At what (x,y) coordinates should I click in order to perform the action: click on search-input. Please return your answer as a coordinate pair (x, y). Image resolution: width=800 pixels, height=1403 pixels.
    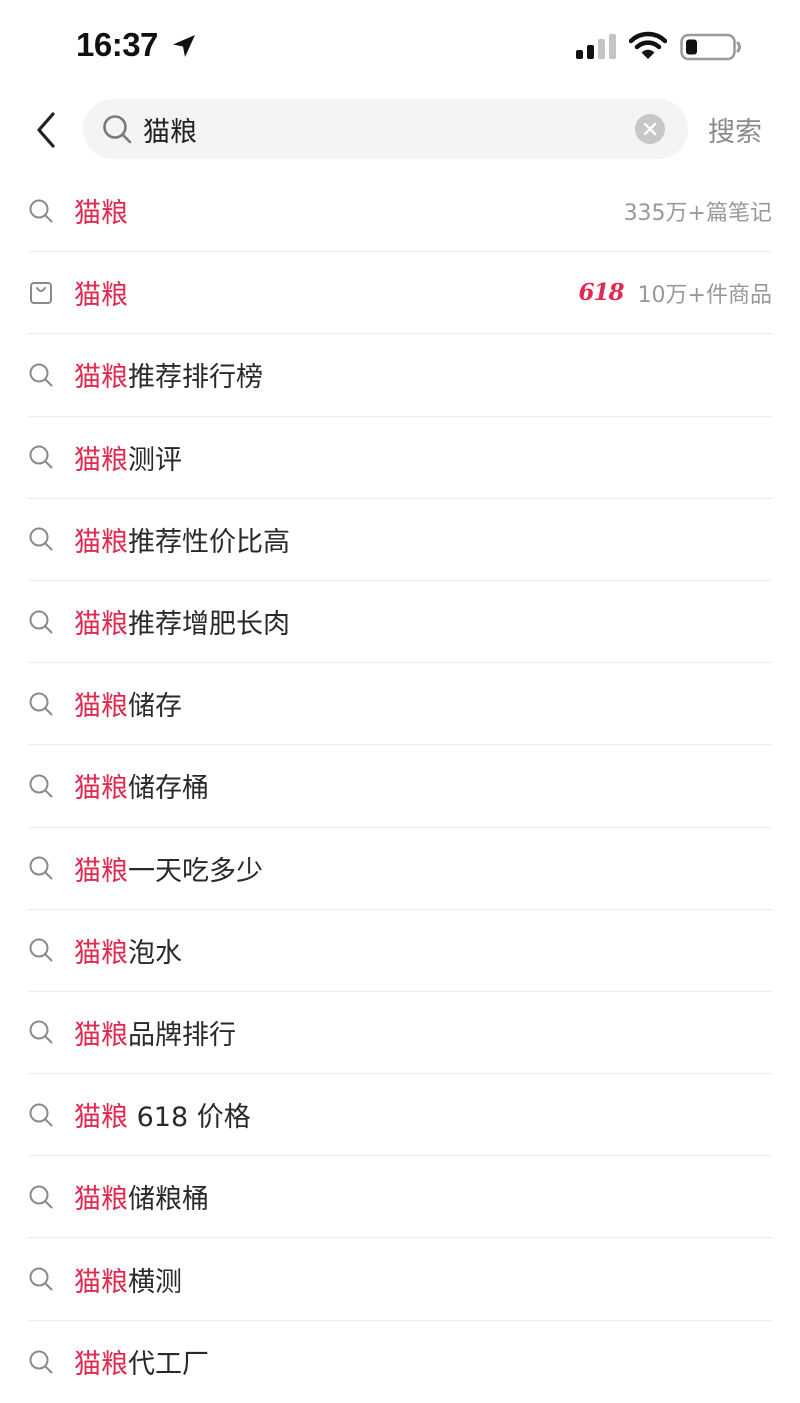
    Looking at the image, I should click on (378, 129).